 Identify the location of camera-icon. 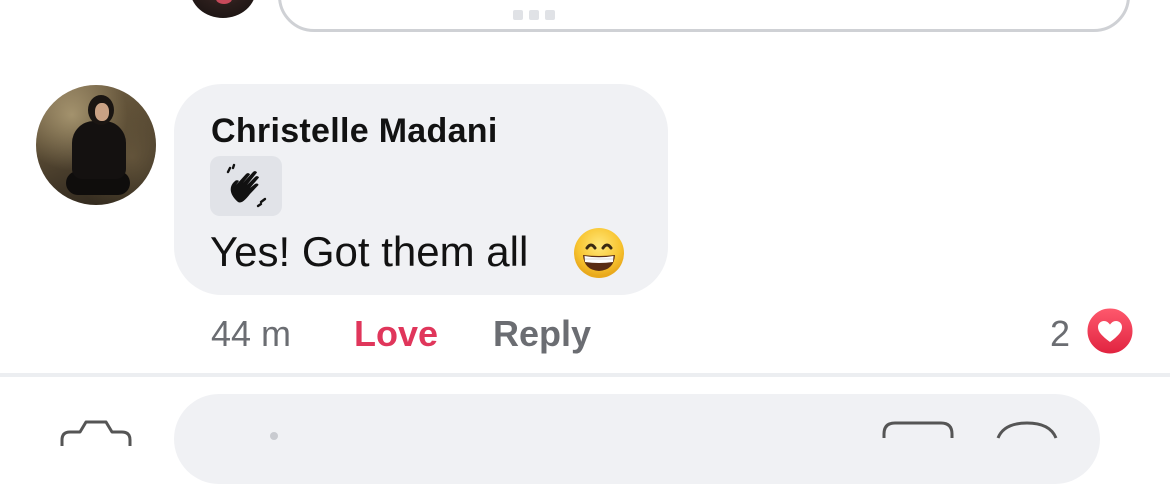
(96, 433).